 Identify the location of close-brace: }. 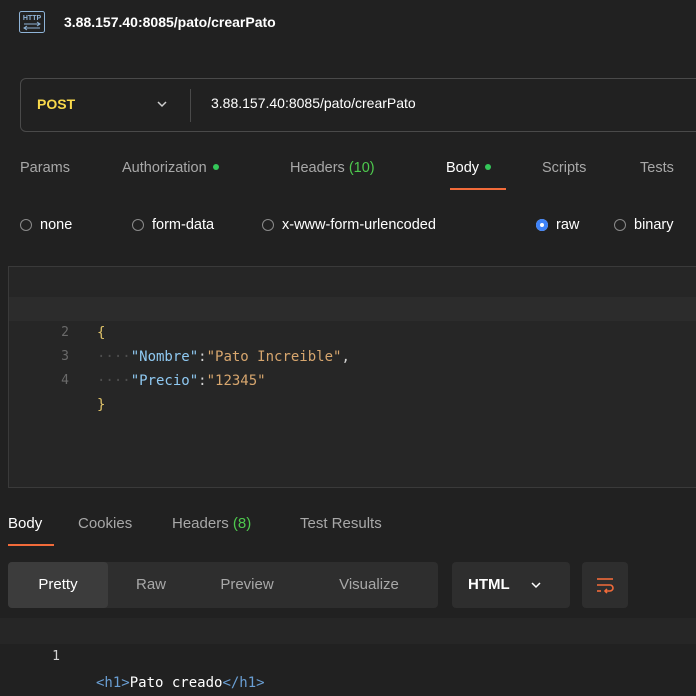
(101, 405).